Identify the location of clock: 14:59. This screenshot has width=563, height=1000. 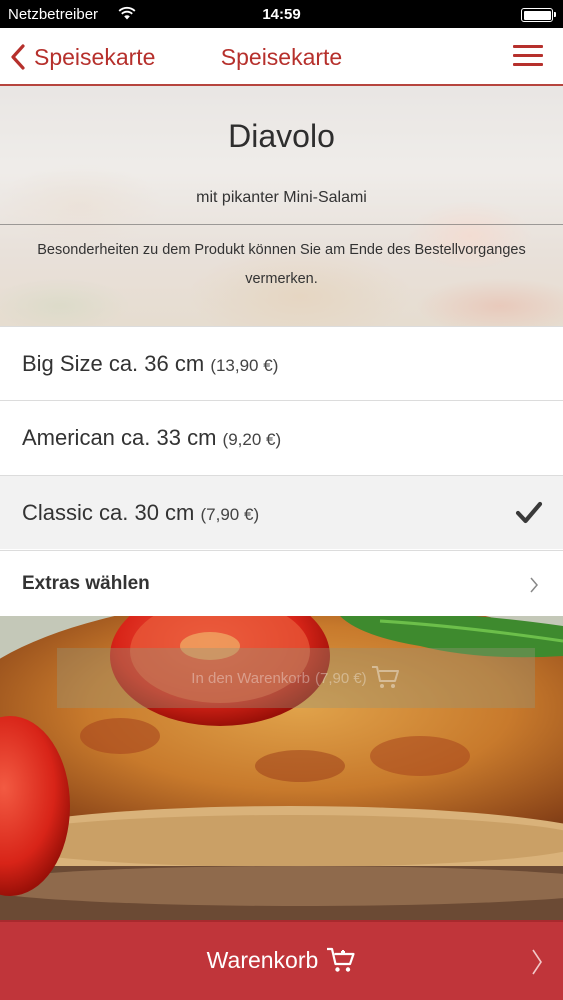
(281, 14).